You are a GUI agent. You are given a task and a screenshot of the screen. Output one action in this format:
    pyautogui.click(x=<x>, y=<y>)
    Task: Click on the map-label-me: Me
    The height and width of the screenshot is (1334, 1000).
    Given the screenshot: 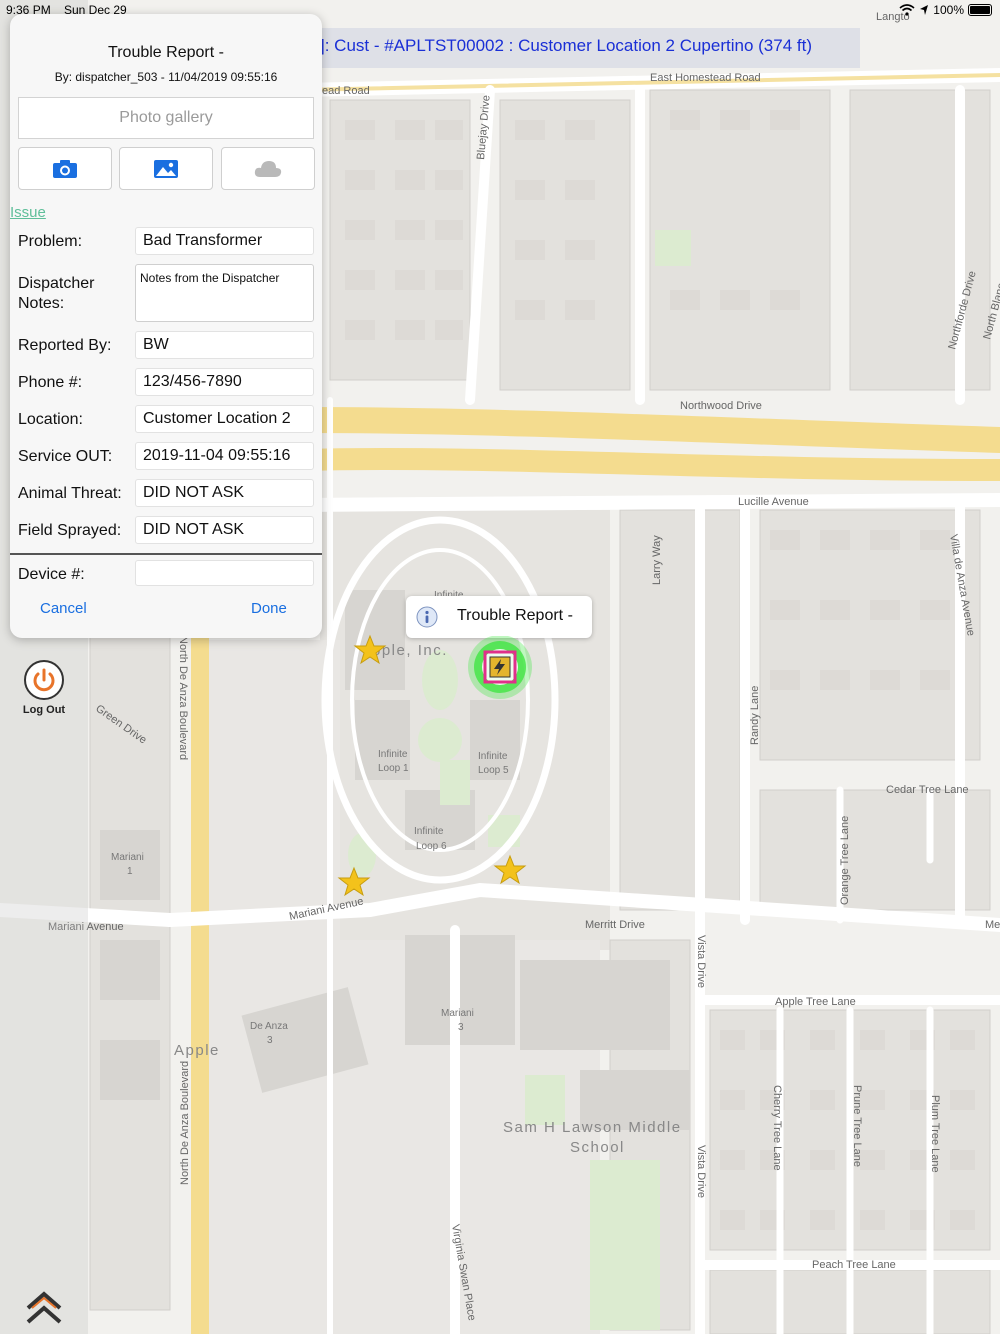 What is the action you would take?
    pyautogui.click(x=992, y=925)
    